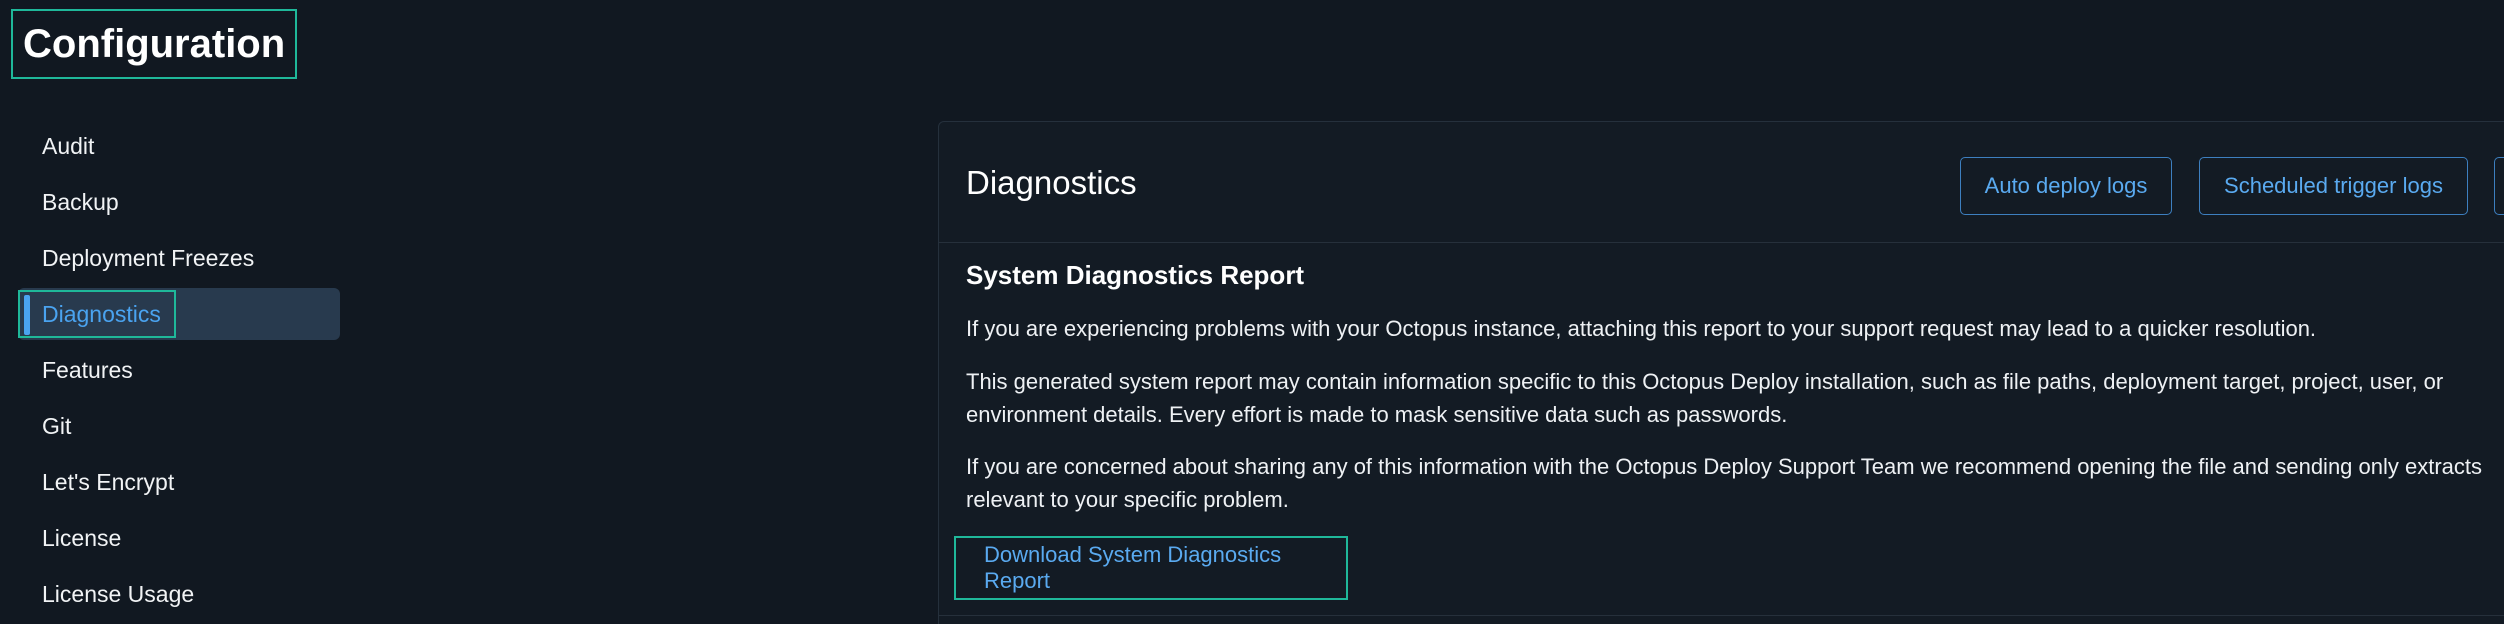 Image resolution: width=2504 pixels, height=624 pixels. I want to click on sidebar-item-label: License, so click(82, 537).